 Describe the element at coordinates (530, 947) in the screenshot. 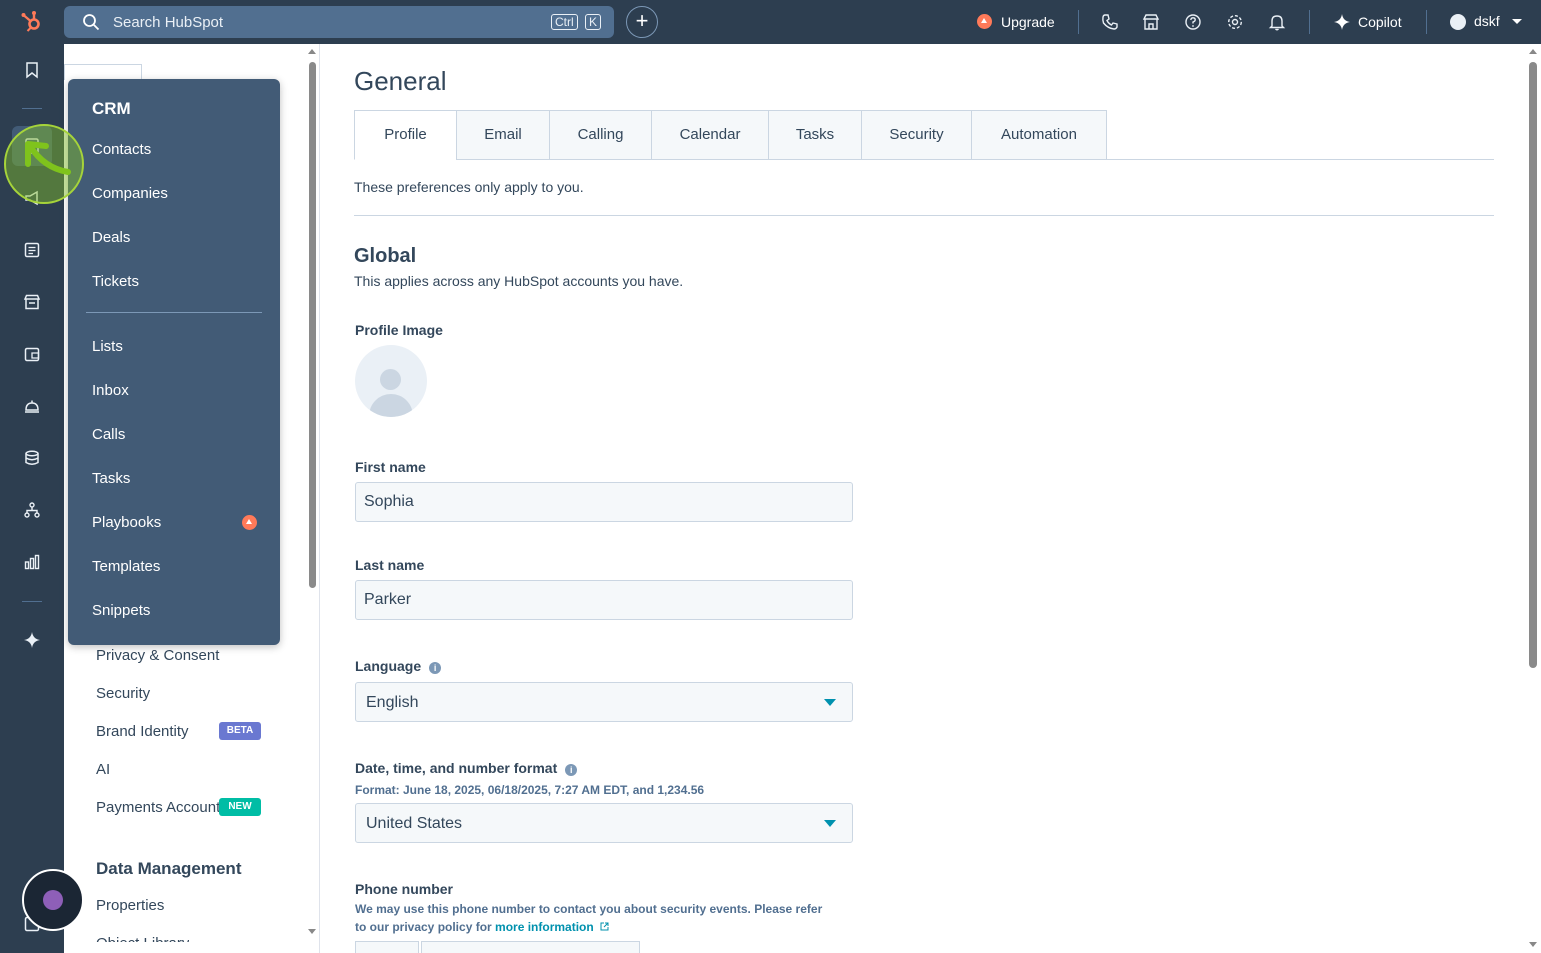

I see `phone-number-input` at that location.